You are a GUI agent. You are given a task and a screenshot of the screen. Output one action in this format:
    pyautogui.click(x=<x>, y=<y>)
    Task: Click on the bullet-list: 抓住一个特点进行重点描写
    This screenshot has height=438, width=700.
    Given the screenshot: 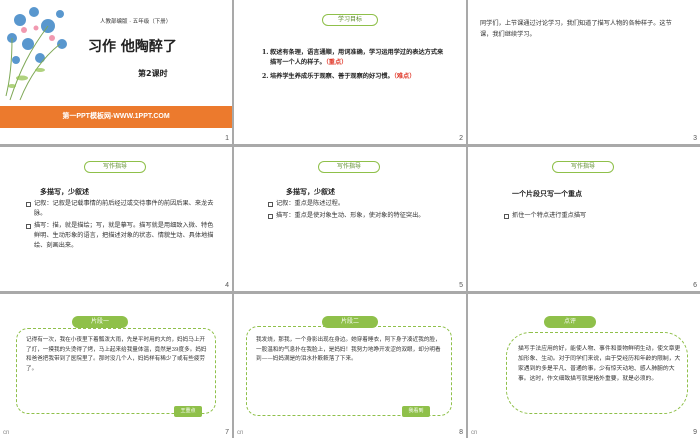 What is the action you would take?
    pyautogui.click(x=594, y=216)
    